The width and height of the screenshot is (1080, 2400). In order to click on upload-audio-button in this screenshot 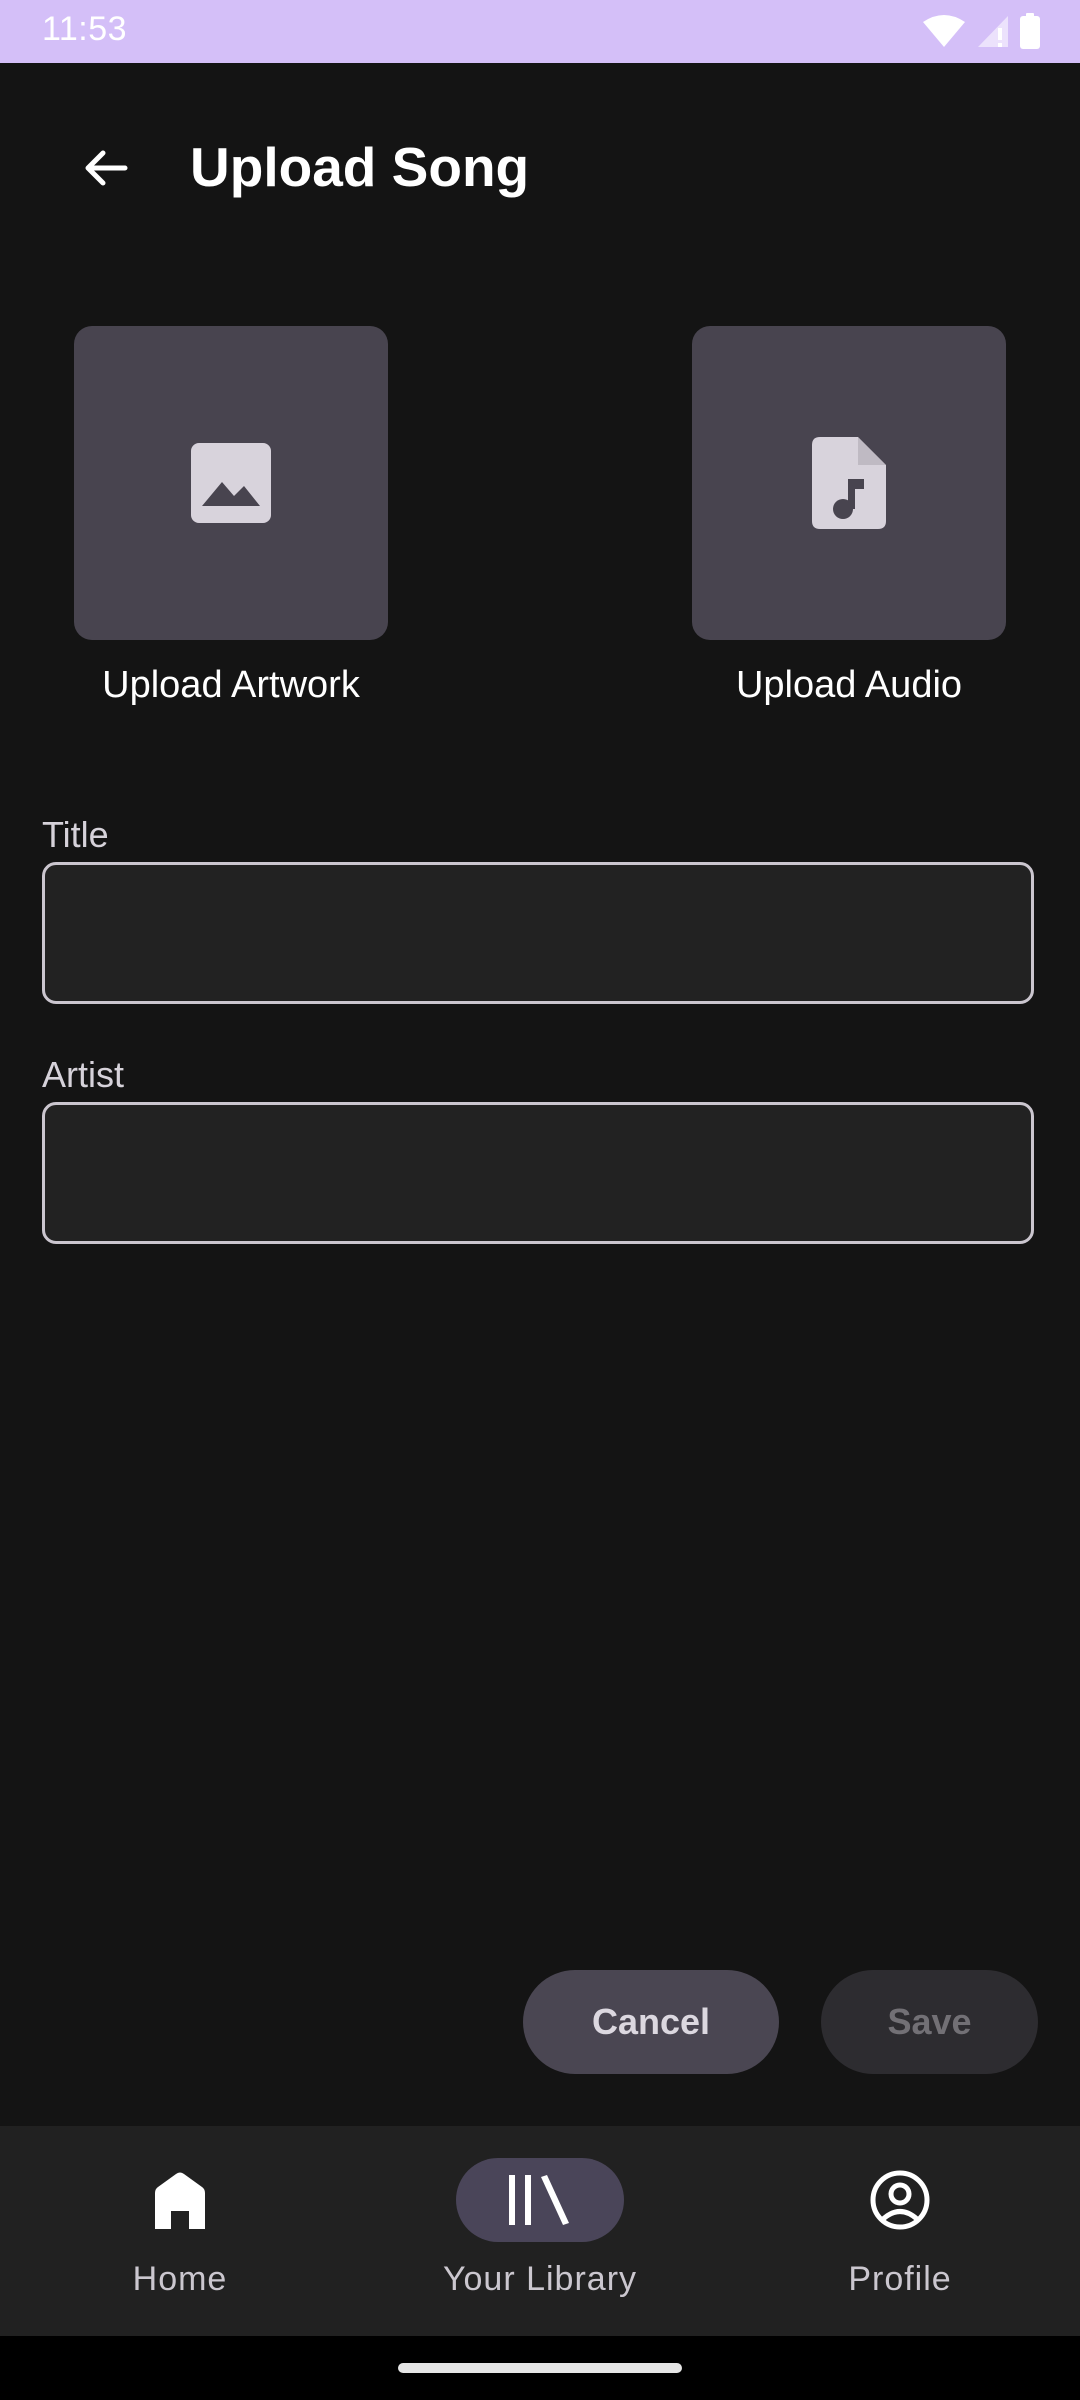, I will do `click(849, 483)`.